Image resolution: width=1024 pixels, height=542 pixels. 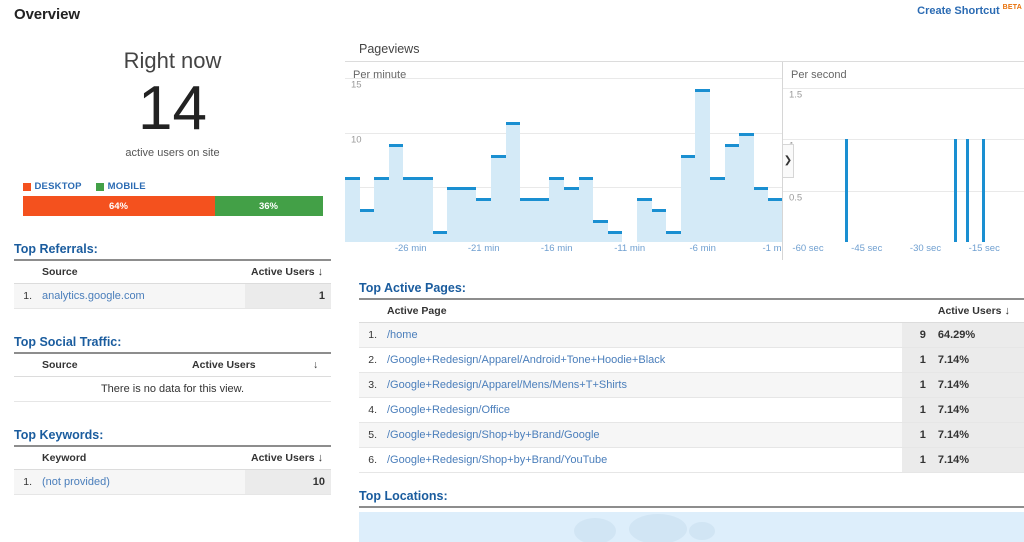 What do you see at coordinates (772, 248) in the screenshot?
I see `x-axis-tick-label: -1 min` at bounding box center [772, 248].